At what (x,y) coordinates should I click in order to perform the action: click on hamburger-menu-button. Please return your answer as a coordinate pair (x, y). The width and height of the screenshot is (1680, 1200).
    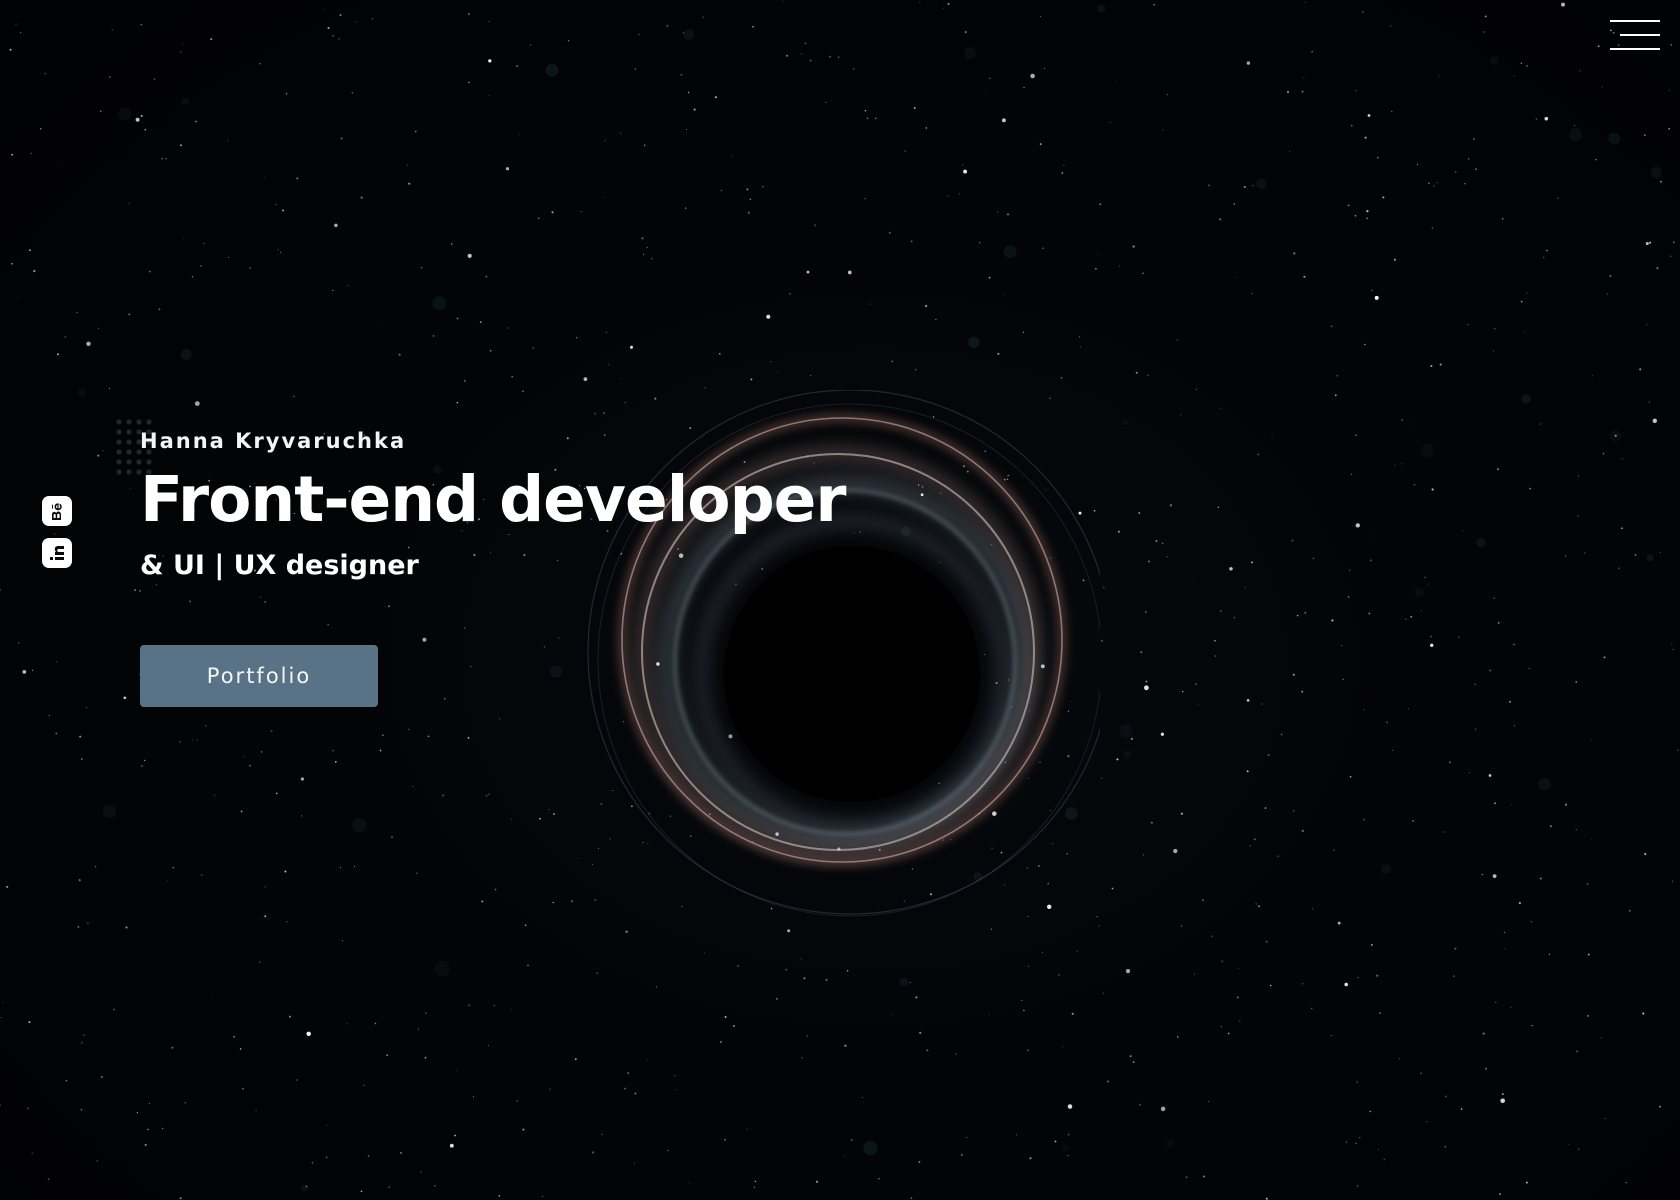
    Looking at the image, I should click on (1633, 36).